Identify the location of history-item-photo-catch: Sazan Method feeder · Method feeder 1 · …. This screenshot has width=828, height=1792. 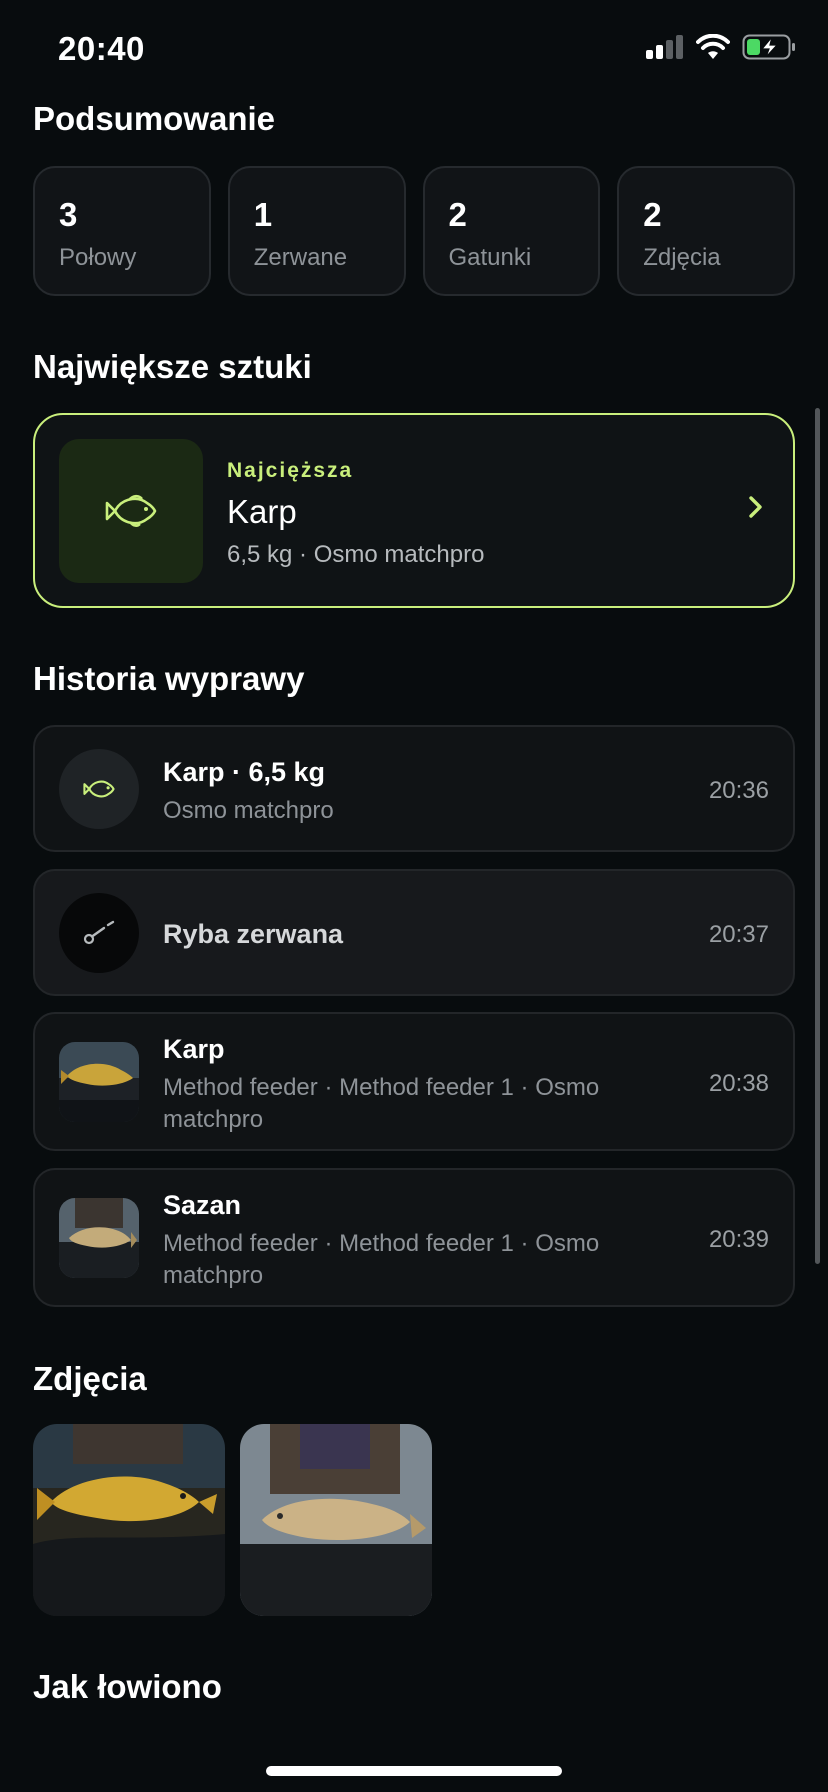
(414, 1237).